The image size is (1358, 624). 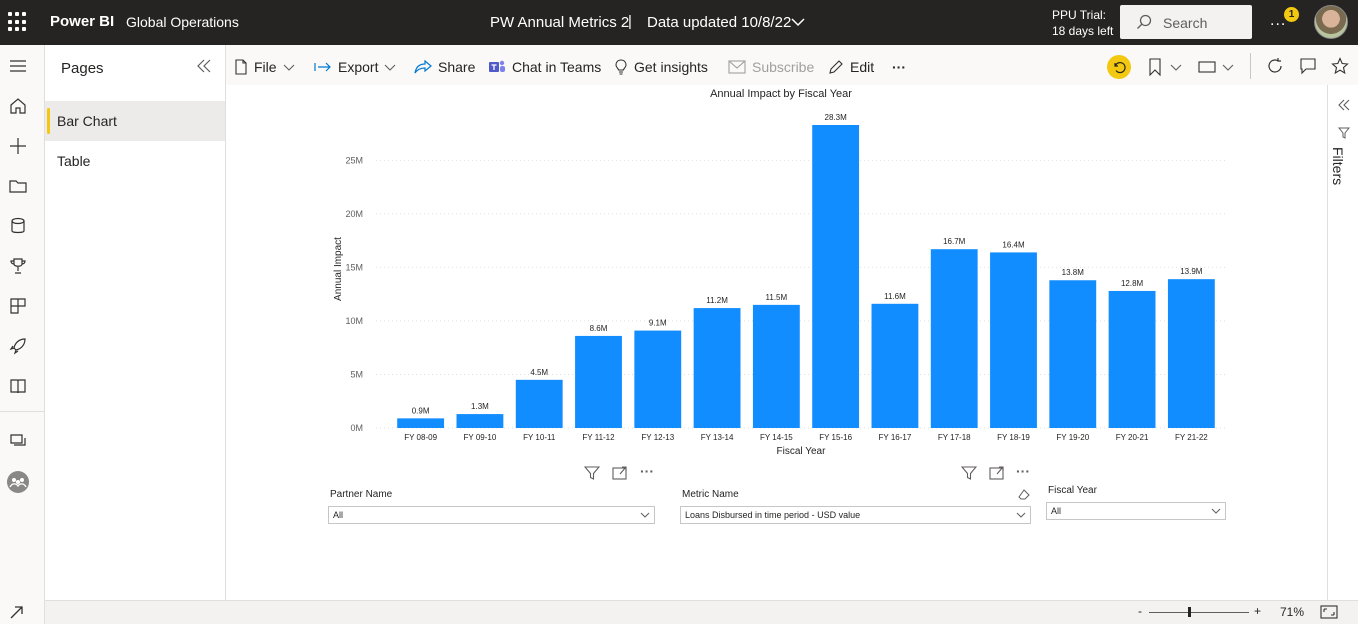 I want to click on nav-rail, so click(x=22, y=334).